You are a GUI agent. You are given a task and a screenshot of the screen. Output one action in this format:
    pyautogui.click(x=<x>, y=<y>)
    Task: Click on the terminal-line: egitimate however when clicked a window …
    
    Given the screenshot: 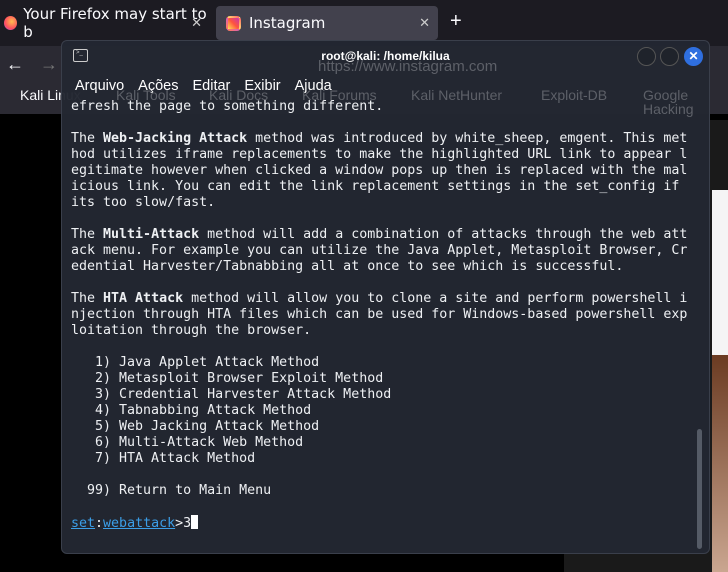 What is the action you would take?
    pyautogui.click(x=379, y=170)
    